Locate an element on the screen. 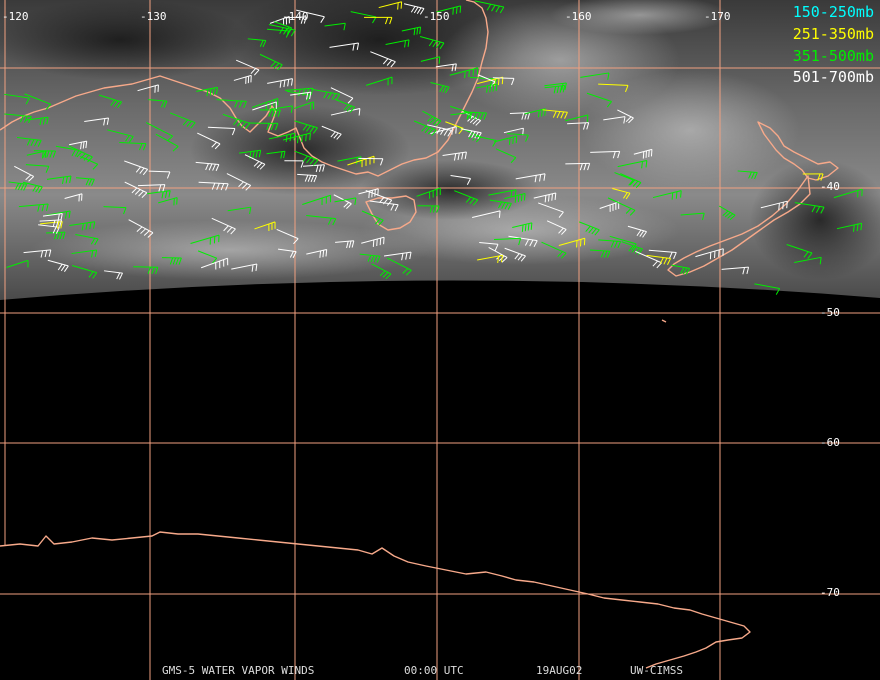 This screenshot has width=880, height=680. lat-label: -70 is located at coordinates (830, 592).